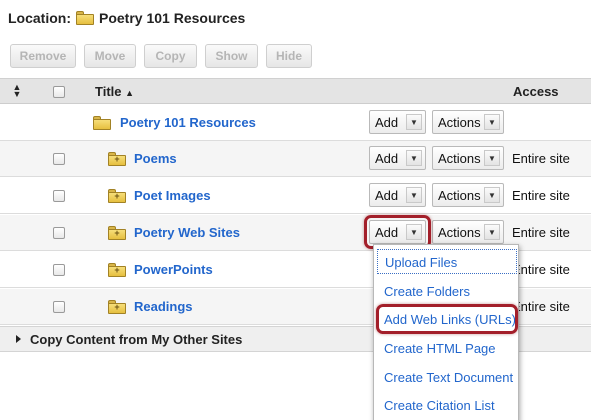 The image size is (591, 420). Describe the element at coordinates (172, 18) in the screenshot. I see `location-folder-name: Poetry 101 Resources` at that location.